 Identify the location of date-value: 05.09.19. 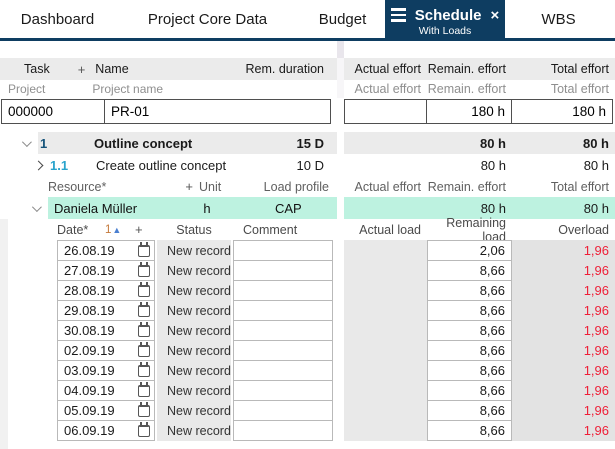
(89, 410).